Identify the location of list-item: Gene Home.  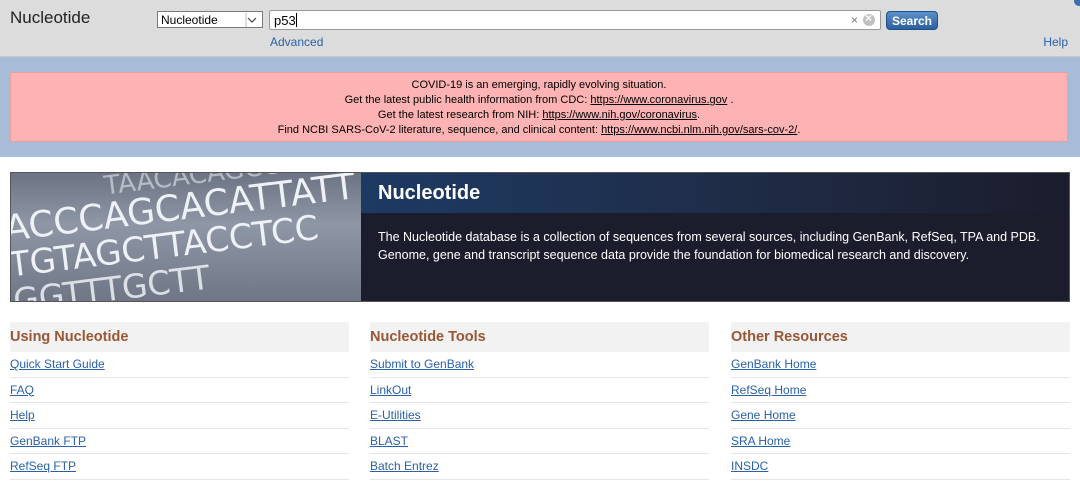
(900, 416).